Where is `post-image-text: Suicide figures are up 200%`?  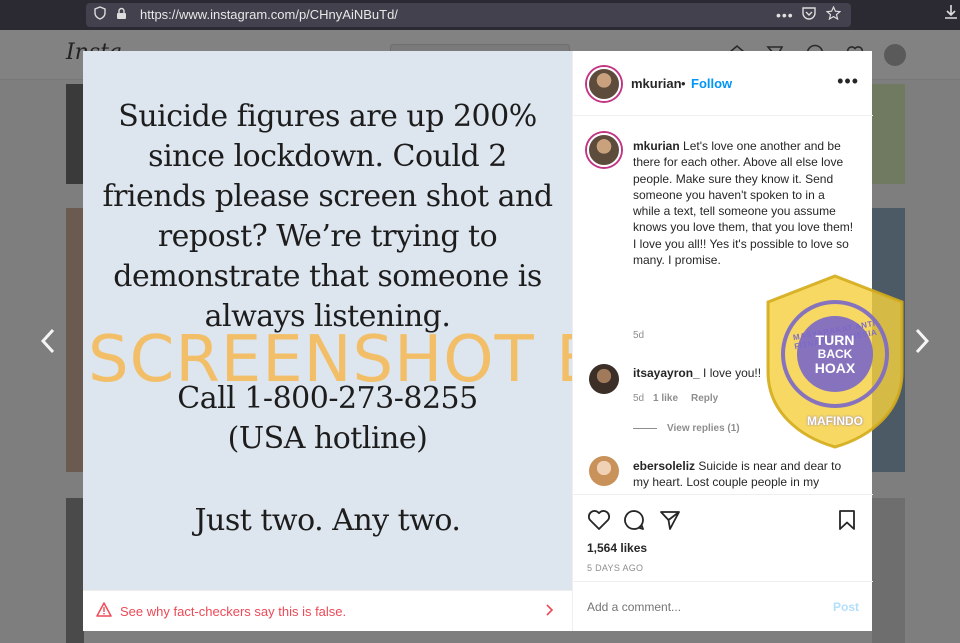 post-image-text: Suicide figures are up 200% is located at coordinates (327, 116).